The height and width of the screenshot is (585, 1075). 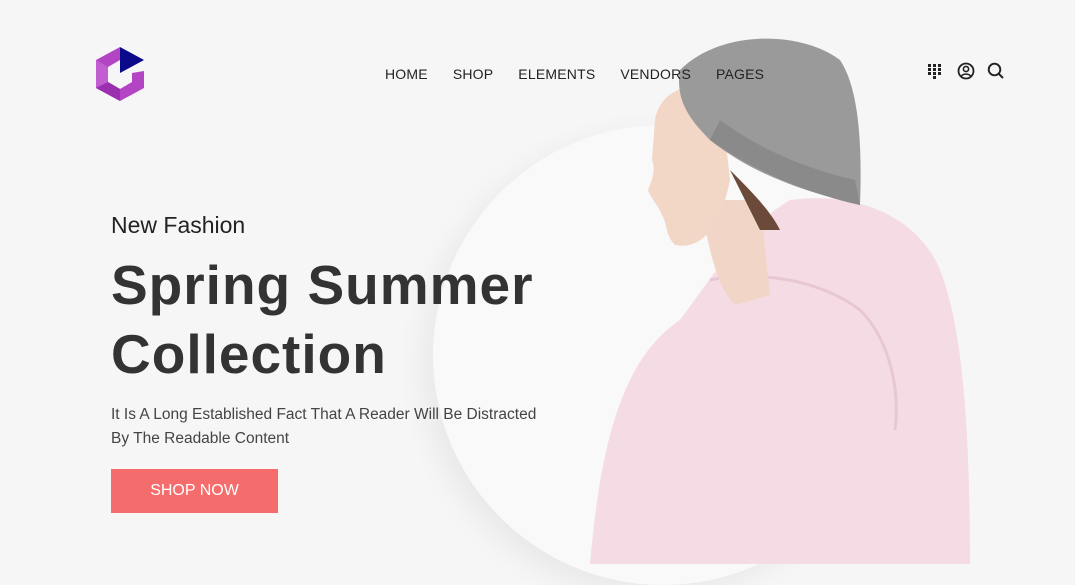 I want to click on nav-shop: SHOP, so click(x=473, y=74).